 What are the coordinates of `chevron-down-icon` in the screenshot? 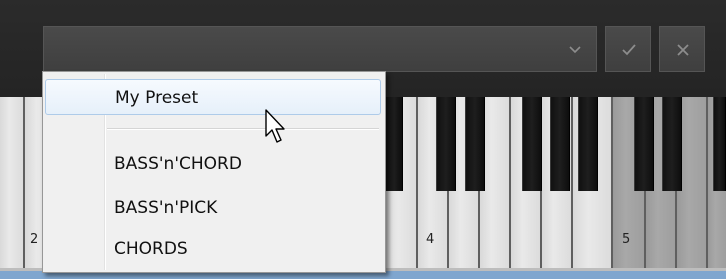 It's located at (575, 49).